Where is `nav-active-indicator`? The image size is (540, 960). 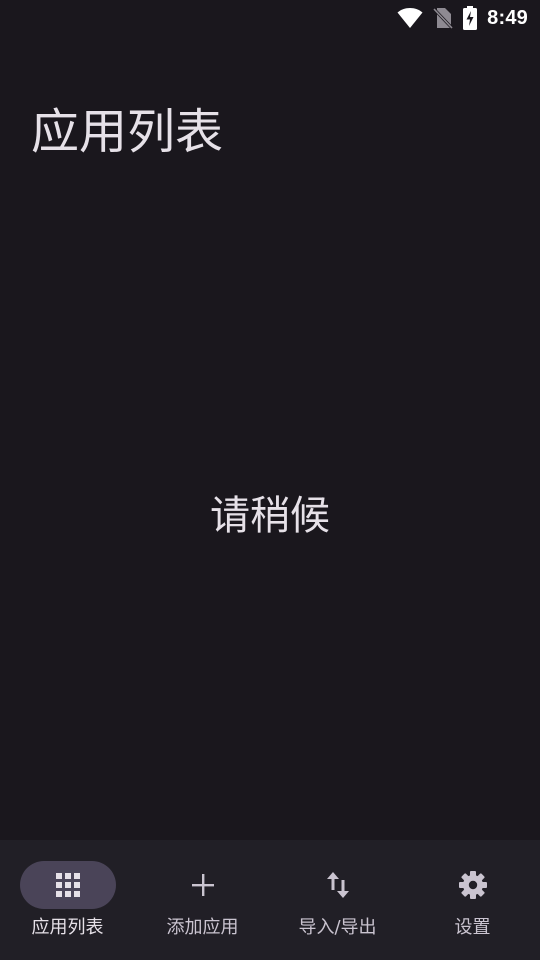 nav-active-indicator is located at coordinates (67, 885).